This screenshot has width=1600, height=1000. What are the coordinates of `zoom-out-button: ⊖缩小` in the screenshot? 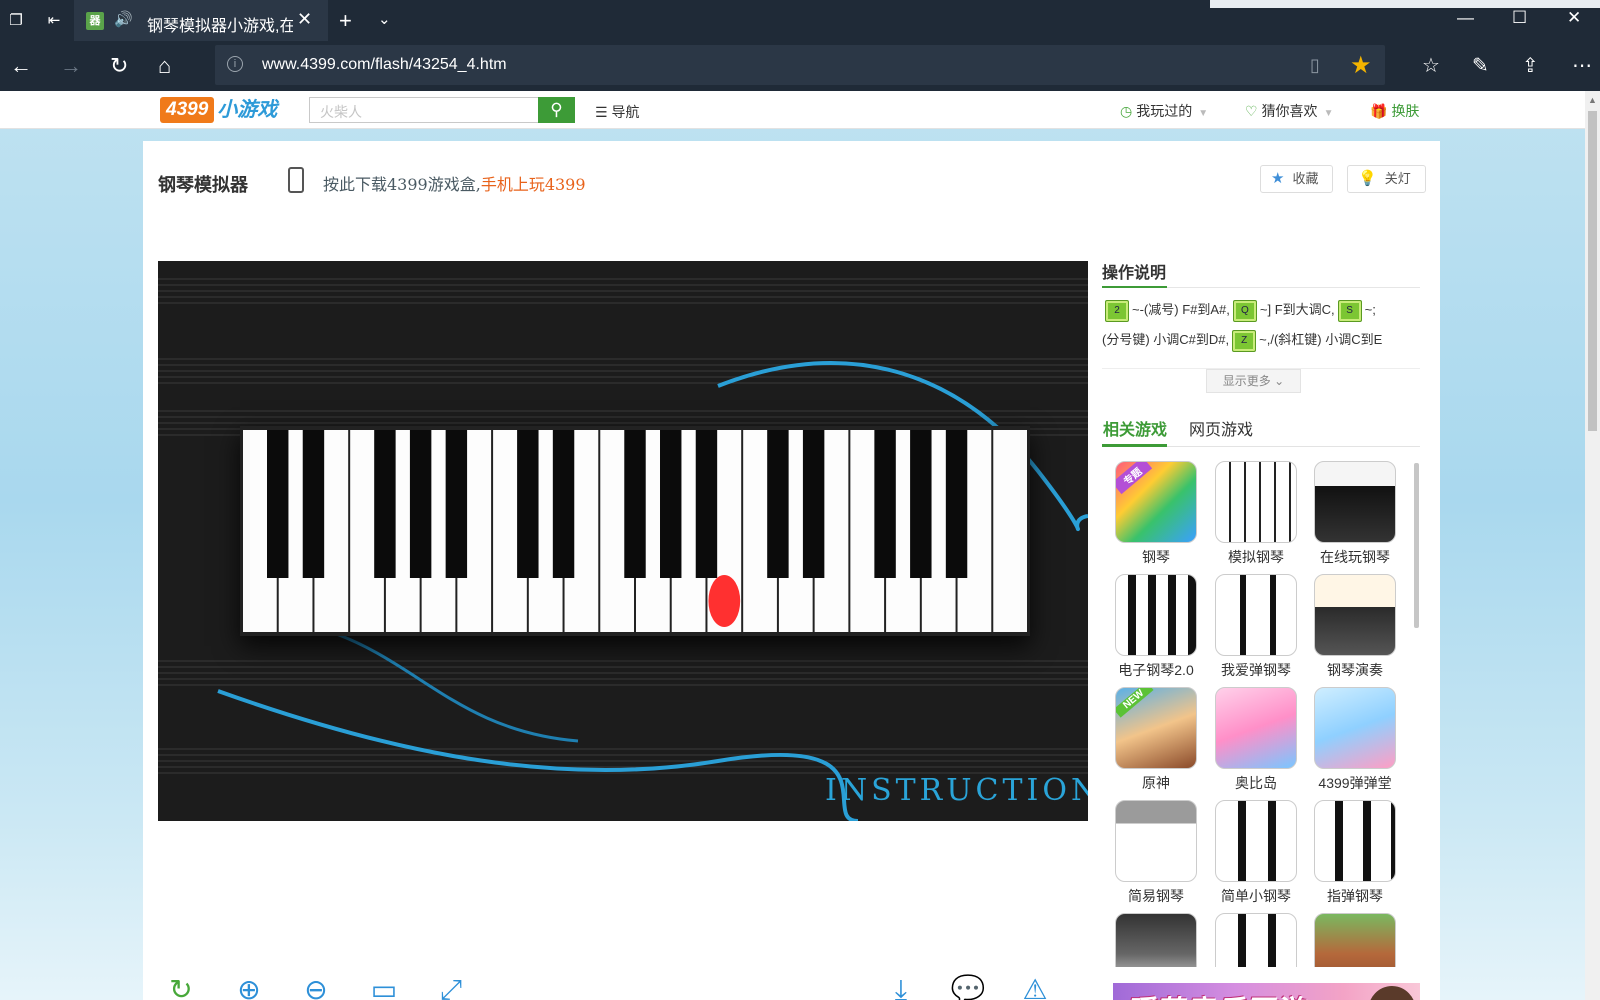 It's located at (316, 986).